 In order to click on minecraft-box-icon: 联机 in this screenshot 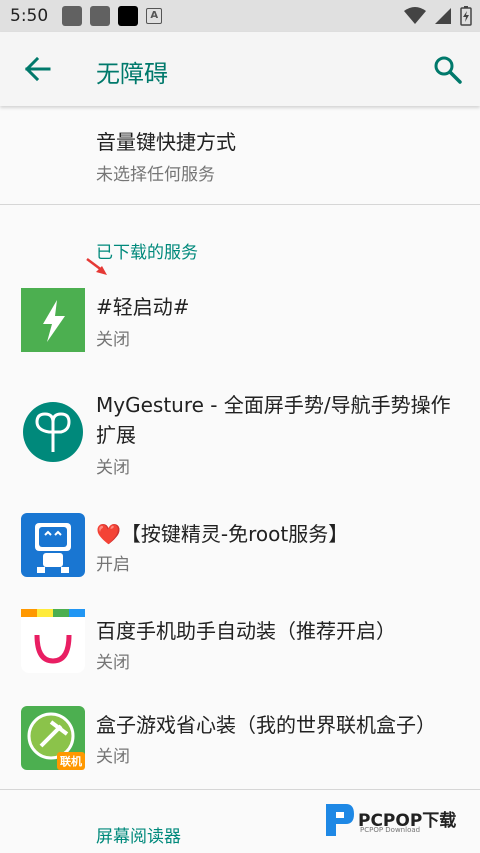, I will do `click(53, 738)`.